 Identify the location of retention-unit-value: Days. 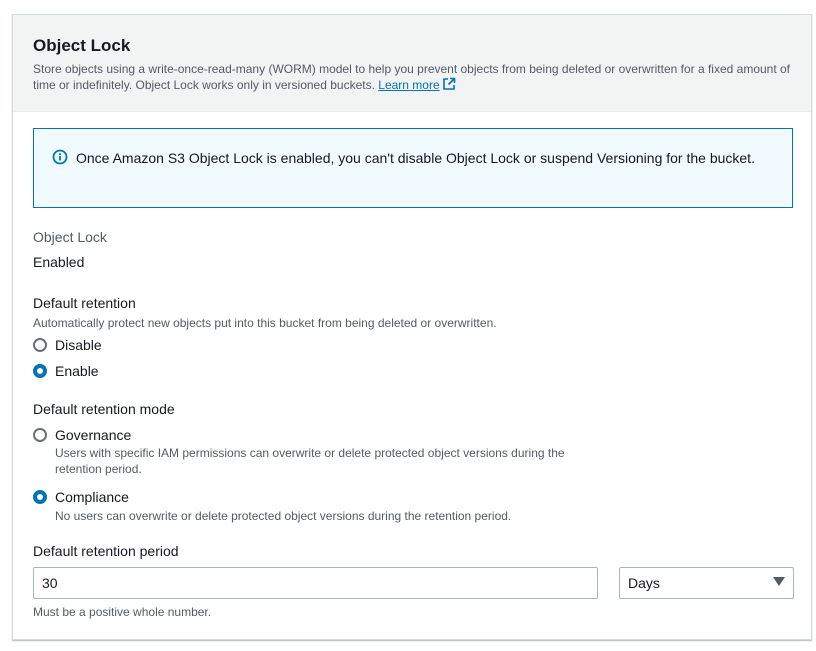
(644, 583).